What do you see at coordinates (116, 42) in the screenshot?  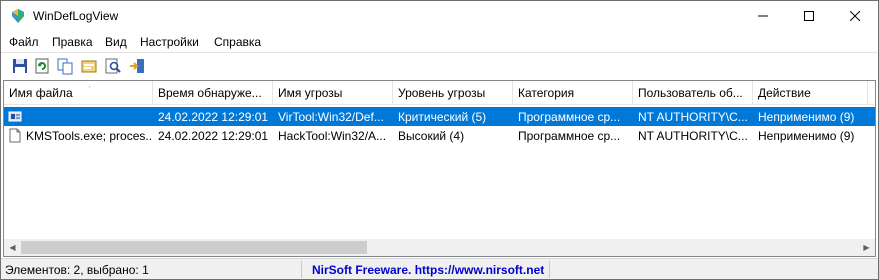 I see `menu-view: Вид` at bounding box center [116, 42].